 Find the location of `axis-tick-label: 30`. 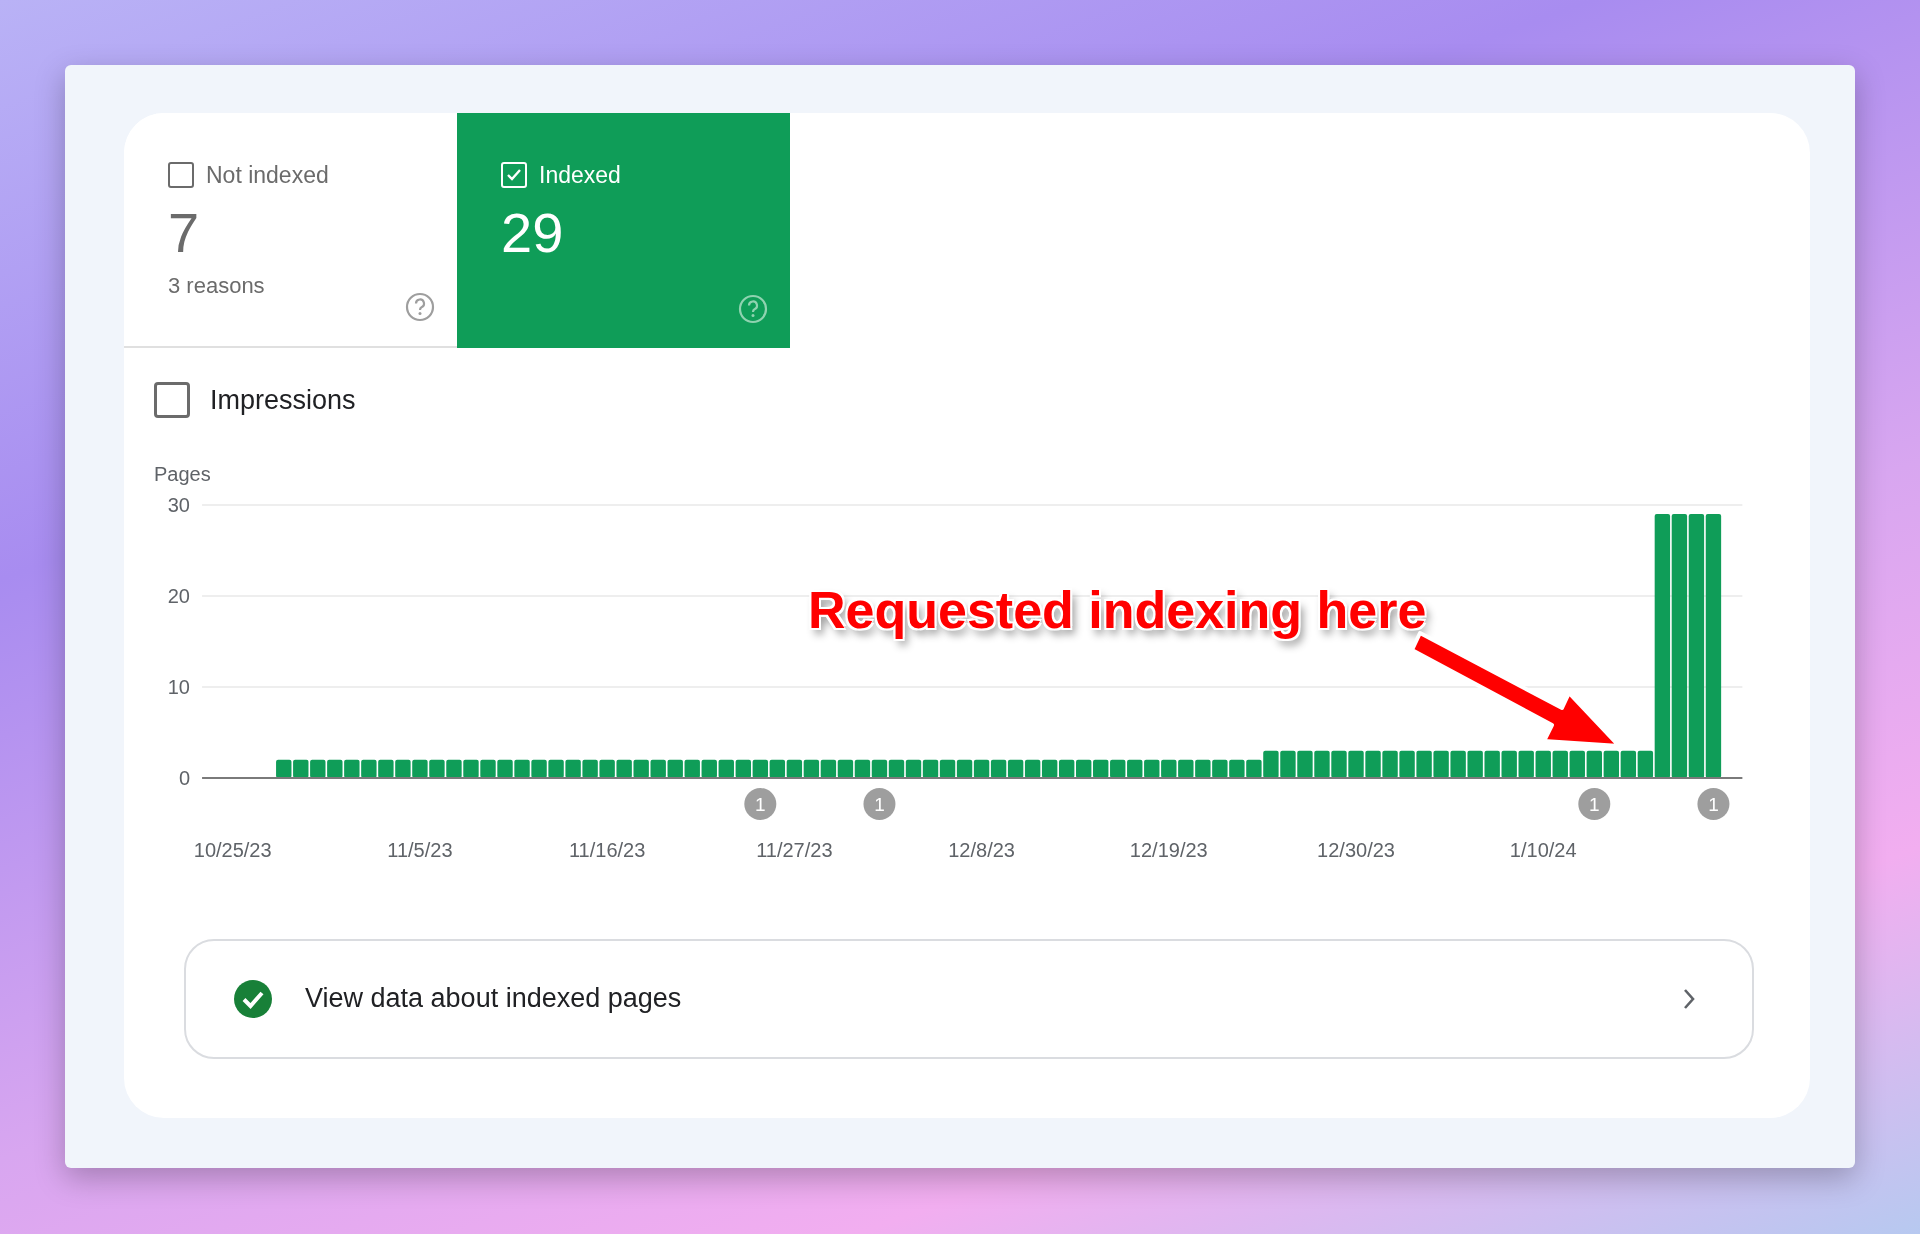

axis-tick-label: 30 is located at coordinates (178, 504).